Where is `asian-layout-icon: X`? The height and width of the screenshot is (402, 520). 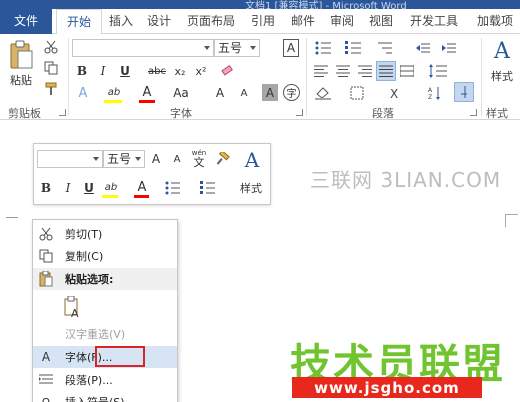
asian-layout-icon: X is located at coordinates (398, 93).